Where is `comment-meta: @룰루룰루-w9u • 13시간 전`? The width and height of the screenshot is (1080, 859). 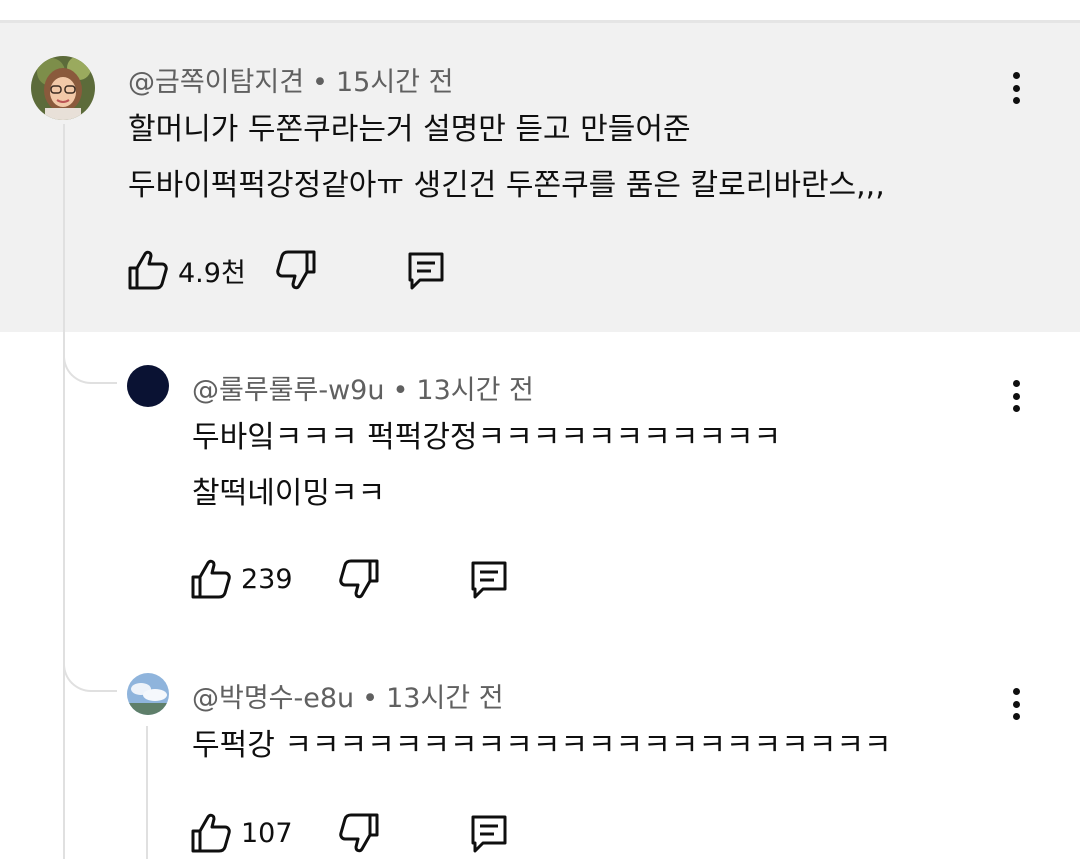
comment-meta: @룰루룰루-w9u • 13시간 전 is located at coordinates (363, 387).